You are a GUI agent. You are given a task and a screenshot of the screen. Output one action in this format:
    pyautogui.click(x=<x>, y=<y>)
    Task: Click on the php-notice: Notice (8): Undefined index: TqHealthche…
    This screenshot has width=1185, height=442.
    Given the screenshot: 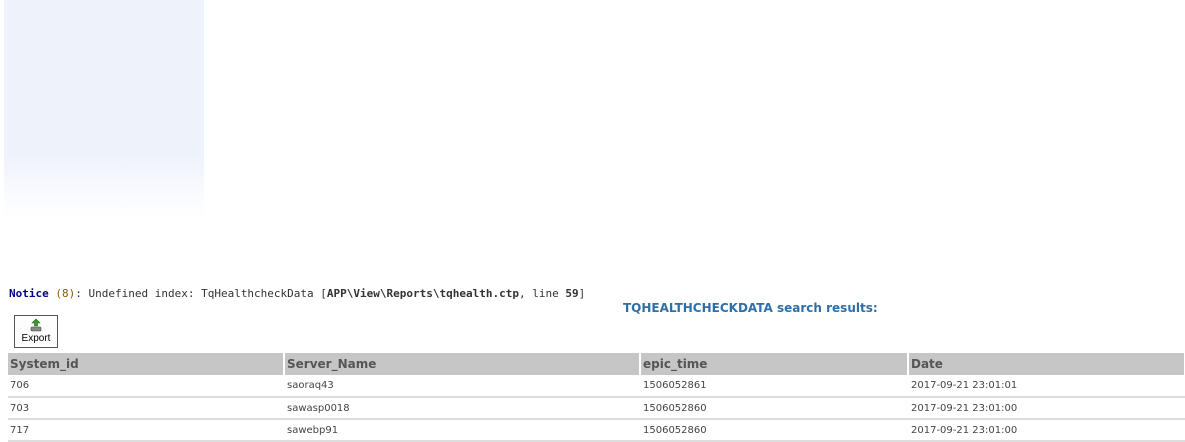 What is the action you would take?
    pyautogui.click(x=297, y=293)
    